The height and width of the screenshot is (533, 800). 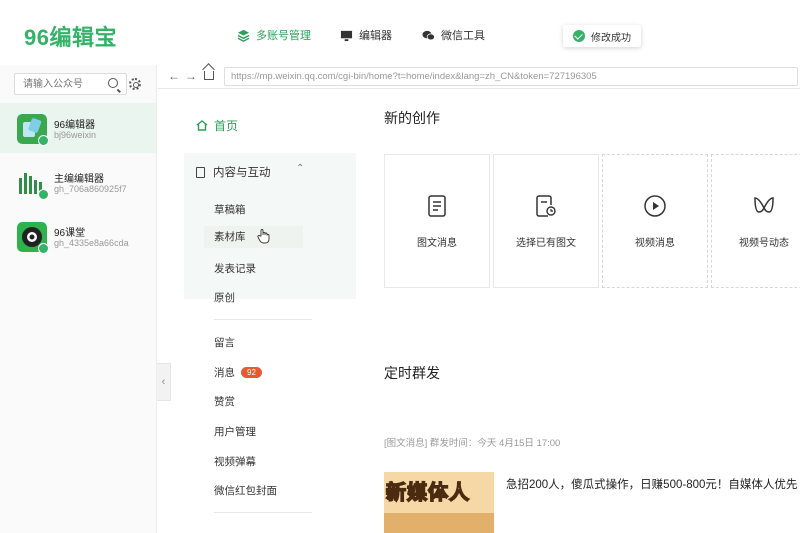 What do you see at coordinates (651, 484) in the screenshot?
I see `scheduled-article-title: 急招200人，傻瓜式操作，日赚500-800元！自媒体人优先` at bounding box center [651, 484].